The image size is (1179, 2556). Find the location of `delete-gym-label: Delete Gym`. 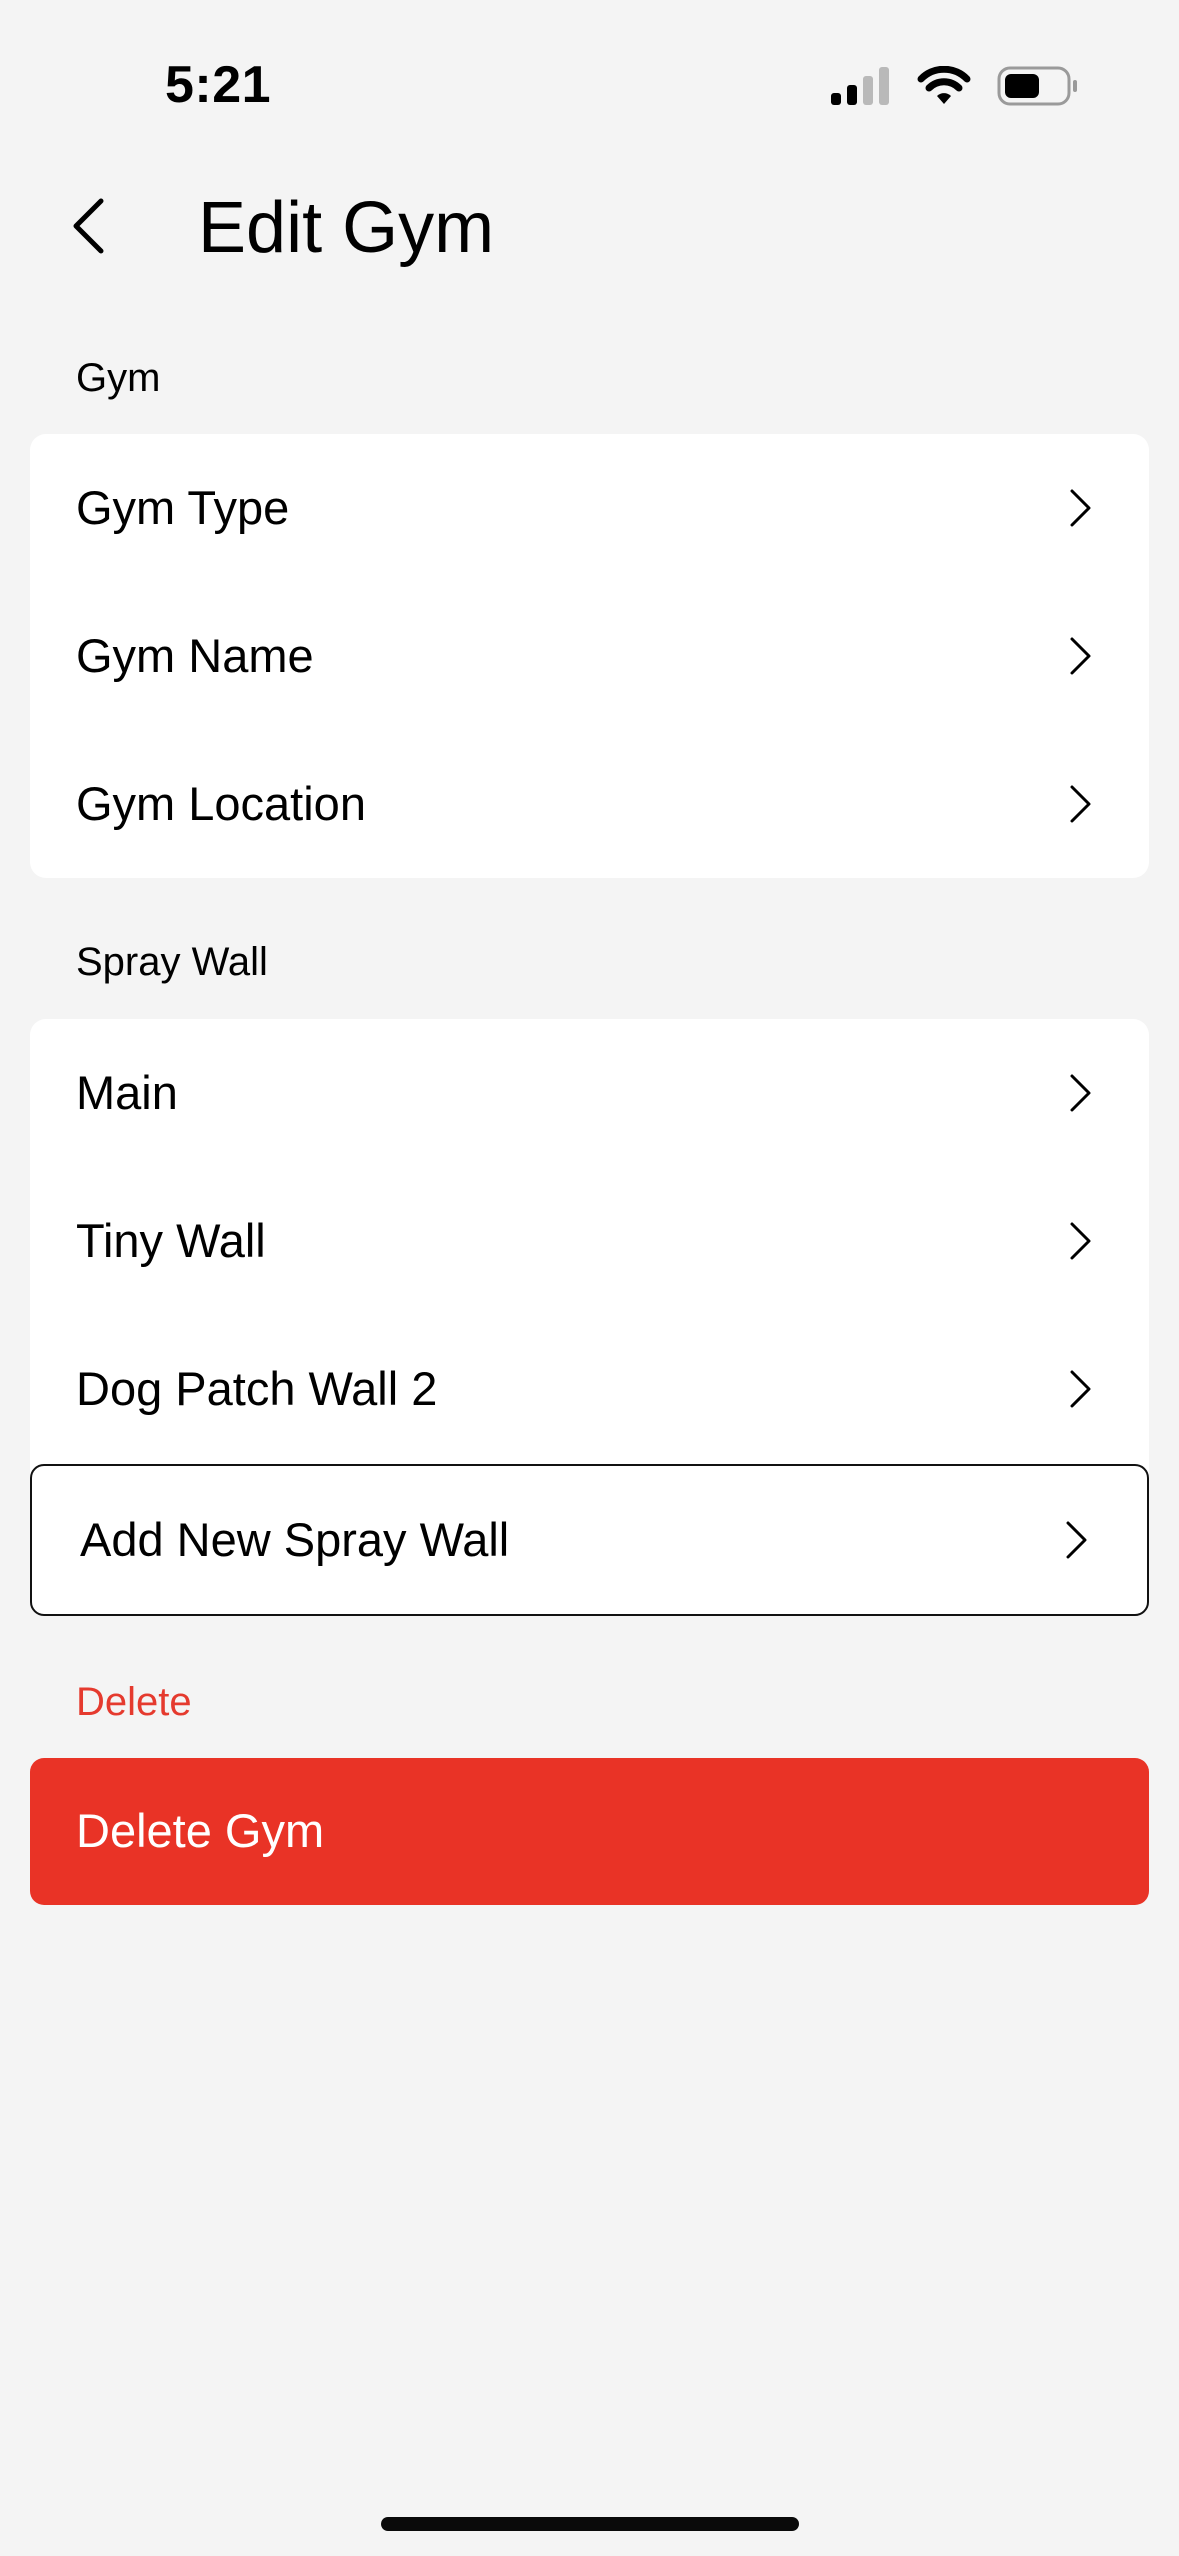

delete-gym-label: Delete Gym is located at coordinates (200, 1830).